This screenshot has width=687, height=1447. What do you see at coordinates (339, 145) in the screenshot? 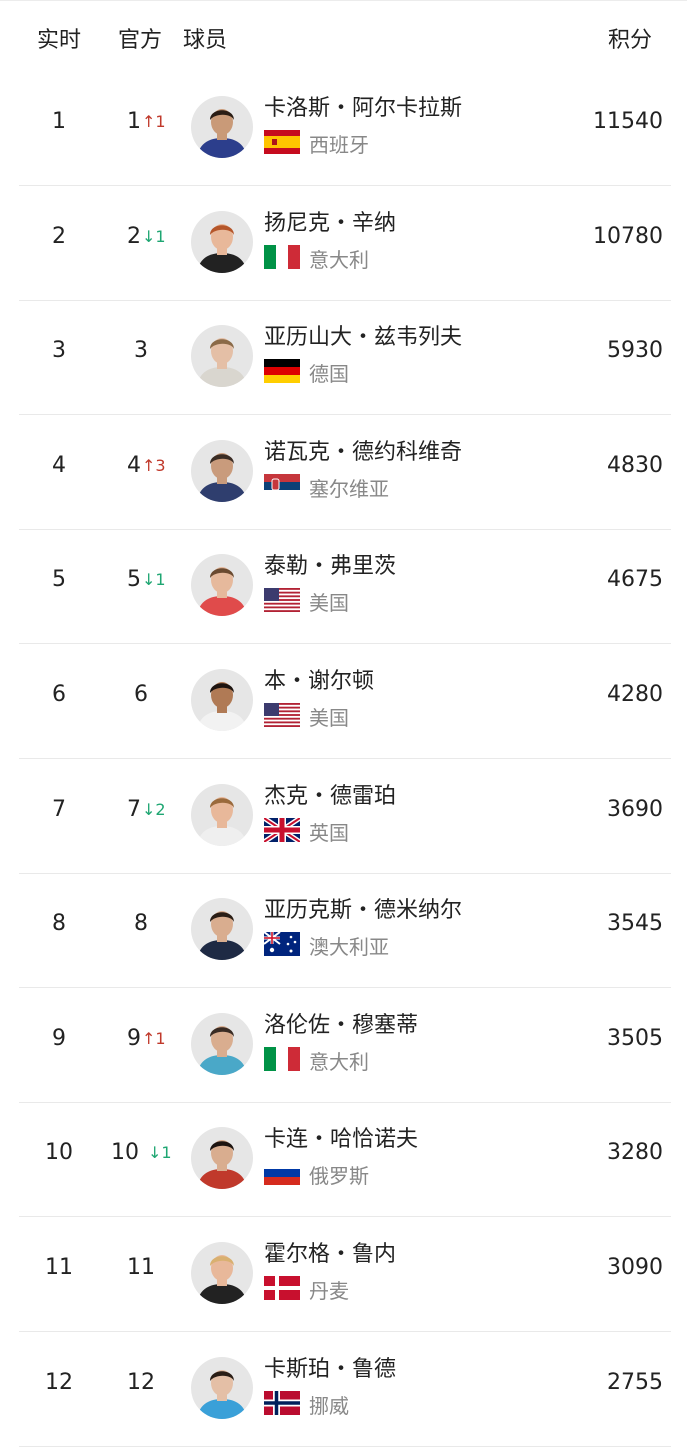
I see `player-country: 西班牙` at bounding box center [339, 145].